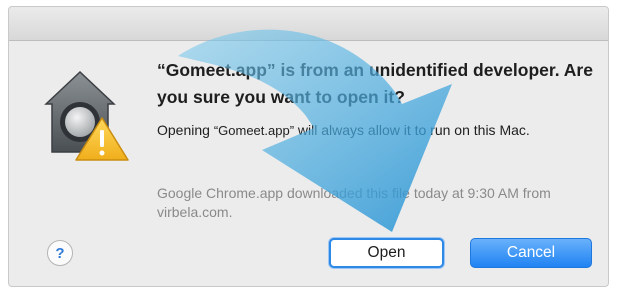 This screenshot has height=293, width=617. What do you see at coordinates (531, 253) in the screenshot?
I see `cancel-button: Cancel` at bounding box center [531, 253].